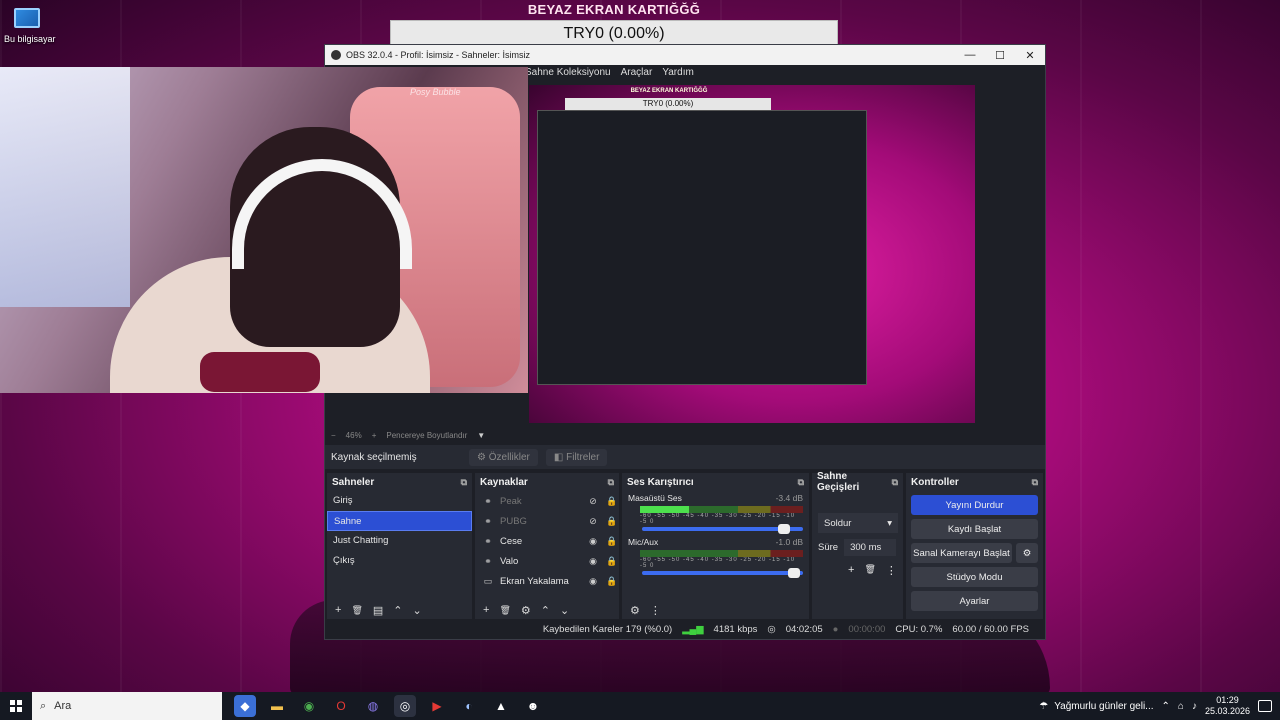 The image size is (1280, 720). What do you see at coordinates (919, 629) in the screenshot?
I see `cpu-usage: CPU: 0.7%` at bounding box center [919, 629].